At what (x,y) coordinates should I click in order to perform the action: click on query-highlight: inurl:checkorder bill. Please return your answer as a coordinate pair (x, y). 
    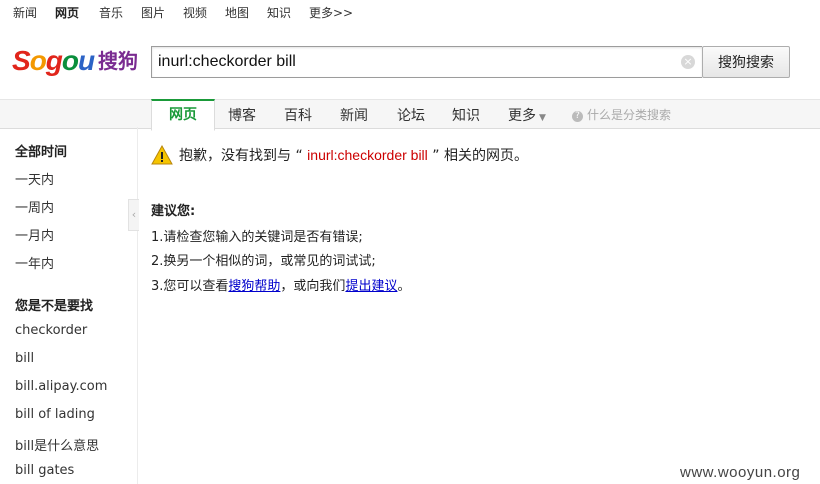
    Looking at the image, I should click on (367, 155).